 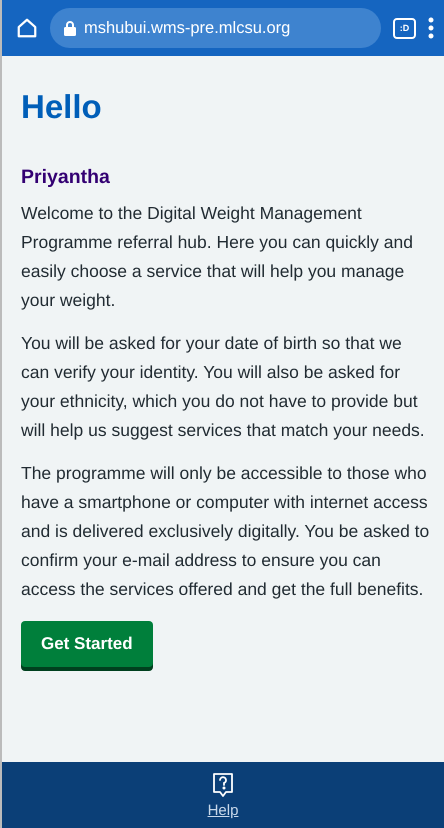 What do you see at coordinates (223, 810) in the screenshot?
I see `help-link: Help` at bounding box center [223, 810].